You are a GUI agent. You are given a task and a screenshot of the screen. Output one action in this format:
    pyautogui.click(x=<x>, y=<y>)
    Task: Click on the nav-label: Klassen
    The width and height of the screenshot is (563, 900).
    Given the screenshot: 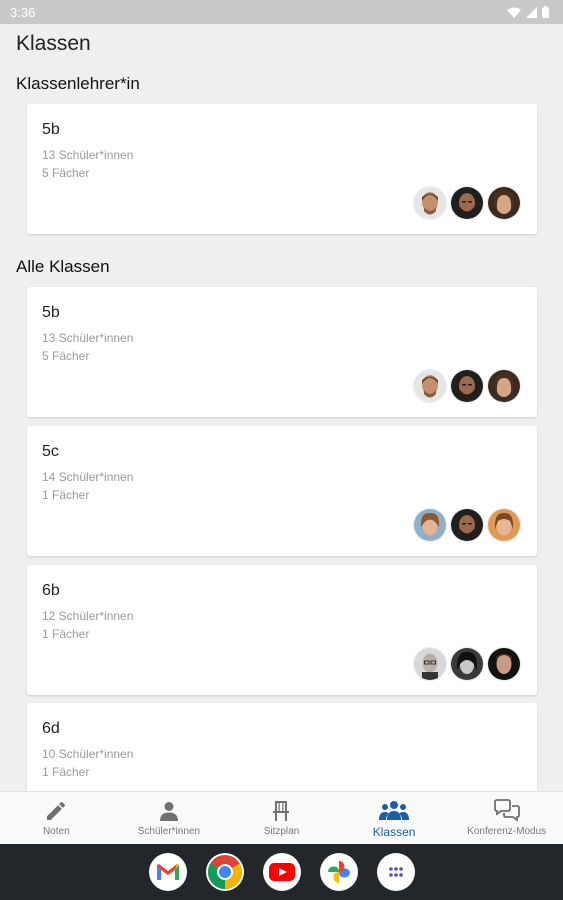 What is the action you would take?
    pyautogui.click(x=394, y=832)
    